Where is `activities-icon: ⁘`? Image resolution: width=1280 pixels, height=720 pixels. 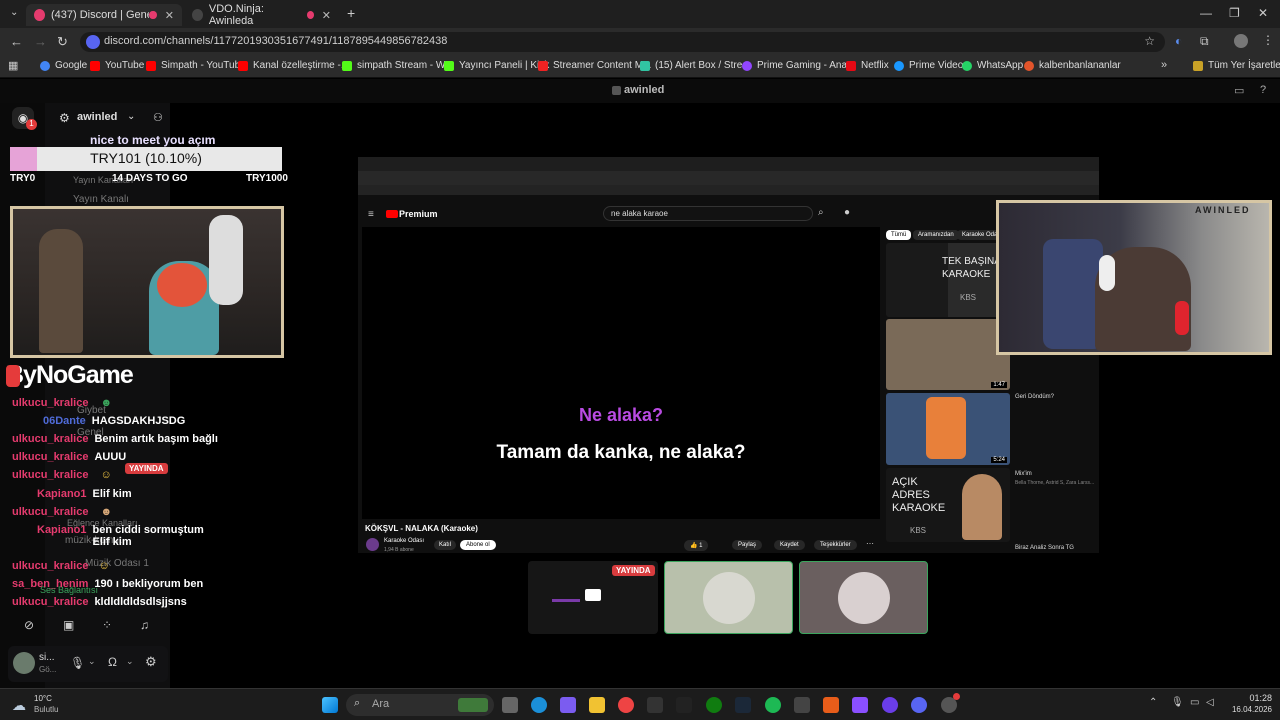 activities-icon: ⁘ is located at coordinates (107, 625).